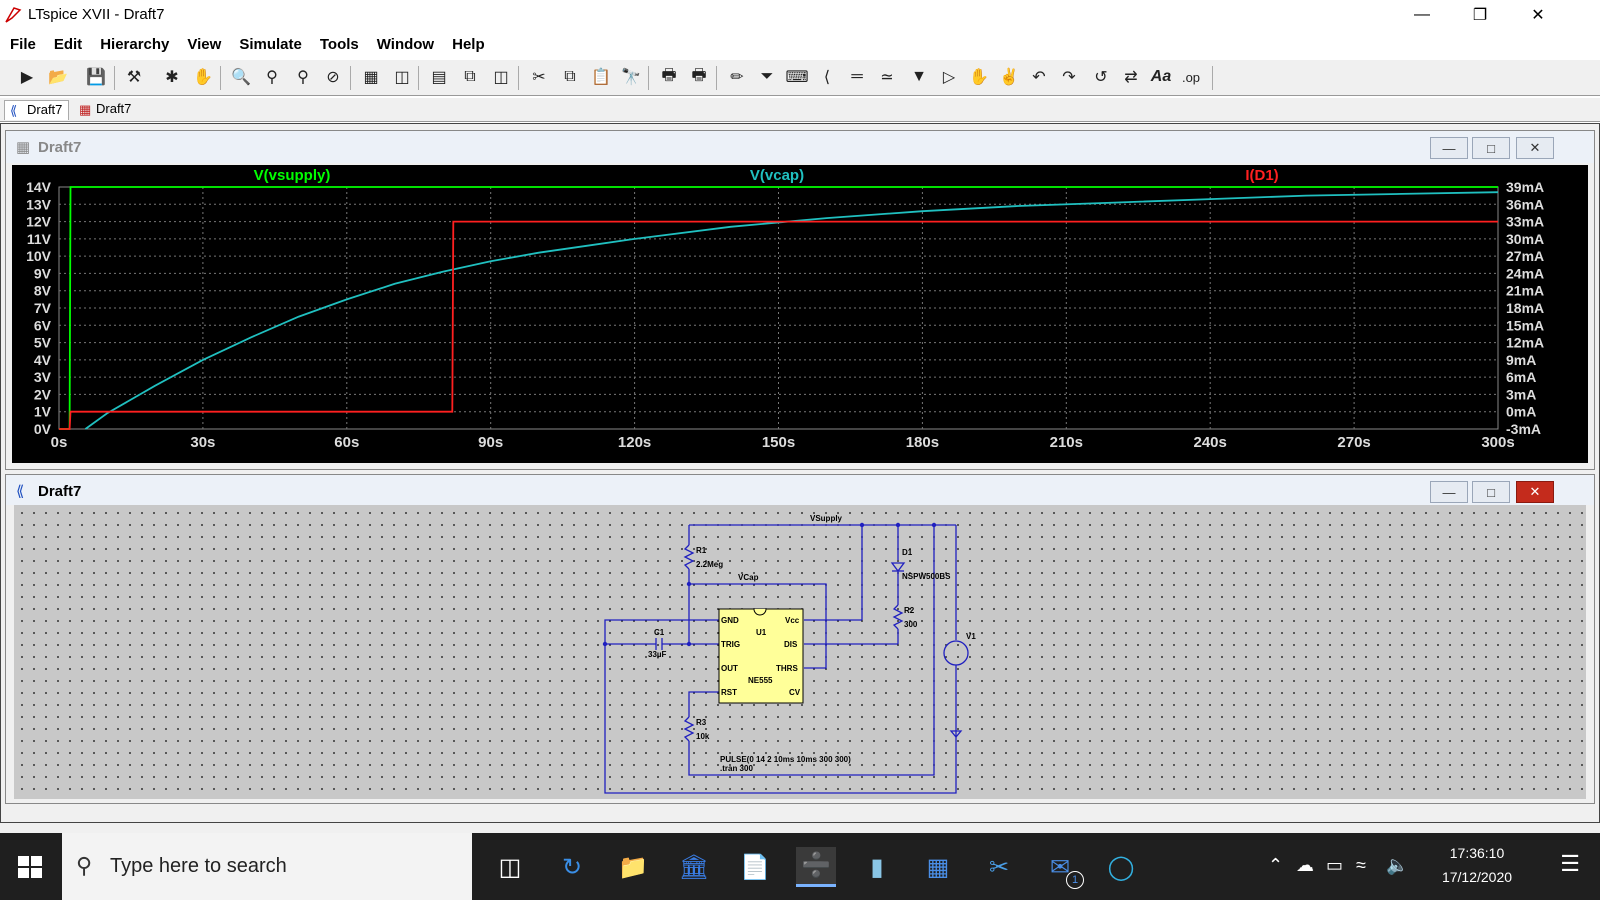 Image resolution: width=1600 pixels, height=900 pixels. I want to click on title-bar: LTspice XVII - Draft7 — ❐ ✕, so click(800, 15).